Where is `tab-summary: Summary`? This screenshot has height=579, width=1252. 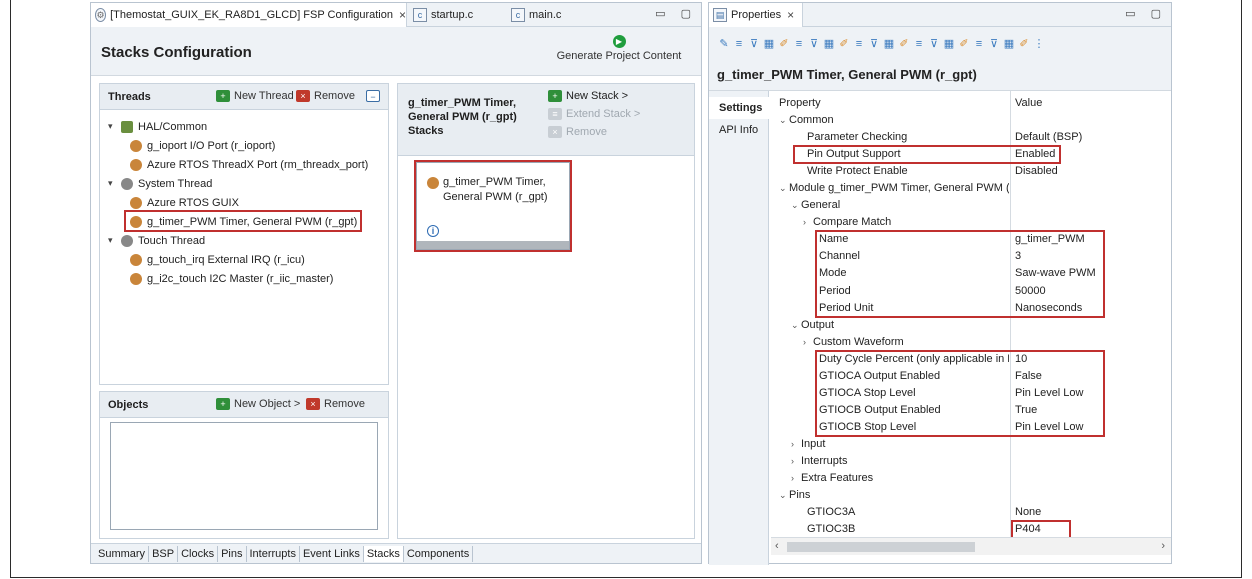
tab-summary: Summary is located at coordinates (122, 553).